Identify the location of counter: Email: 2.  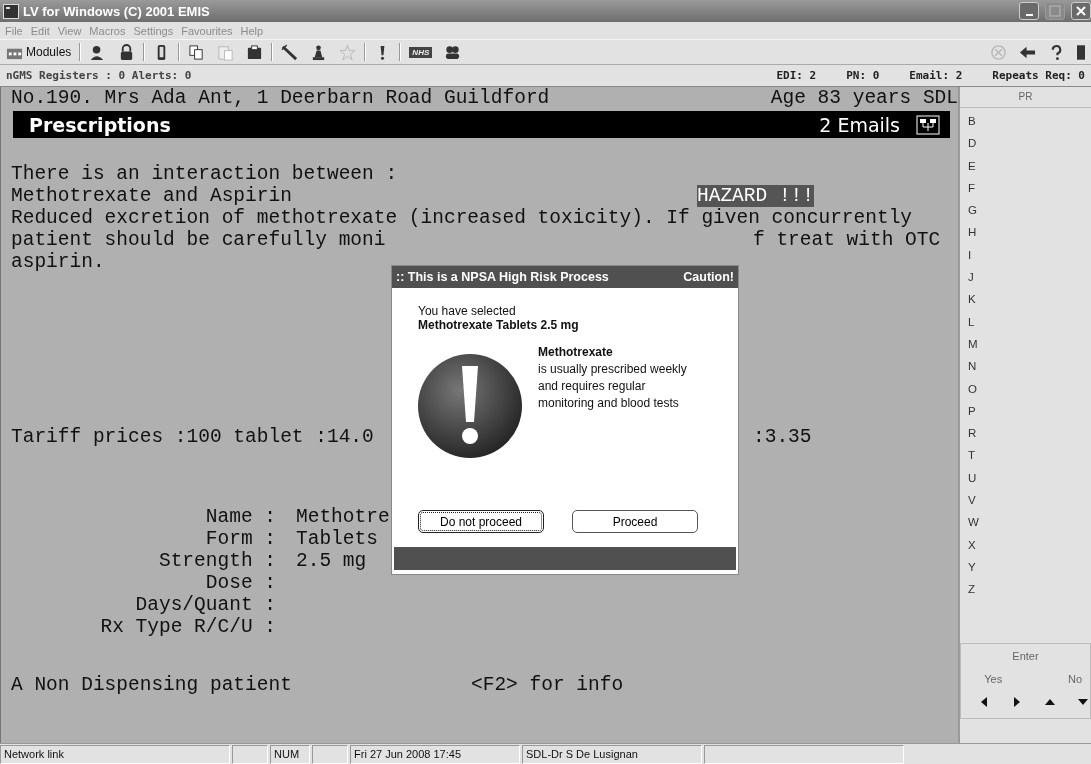
(936, 75).